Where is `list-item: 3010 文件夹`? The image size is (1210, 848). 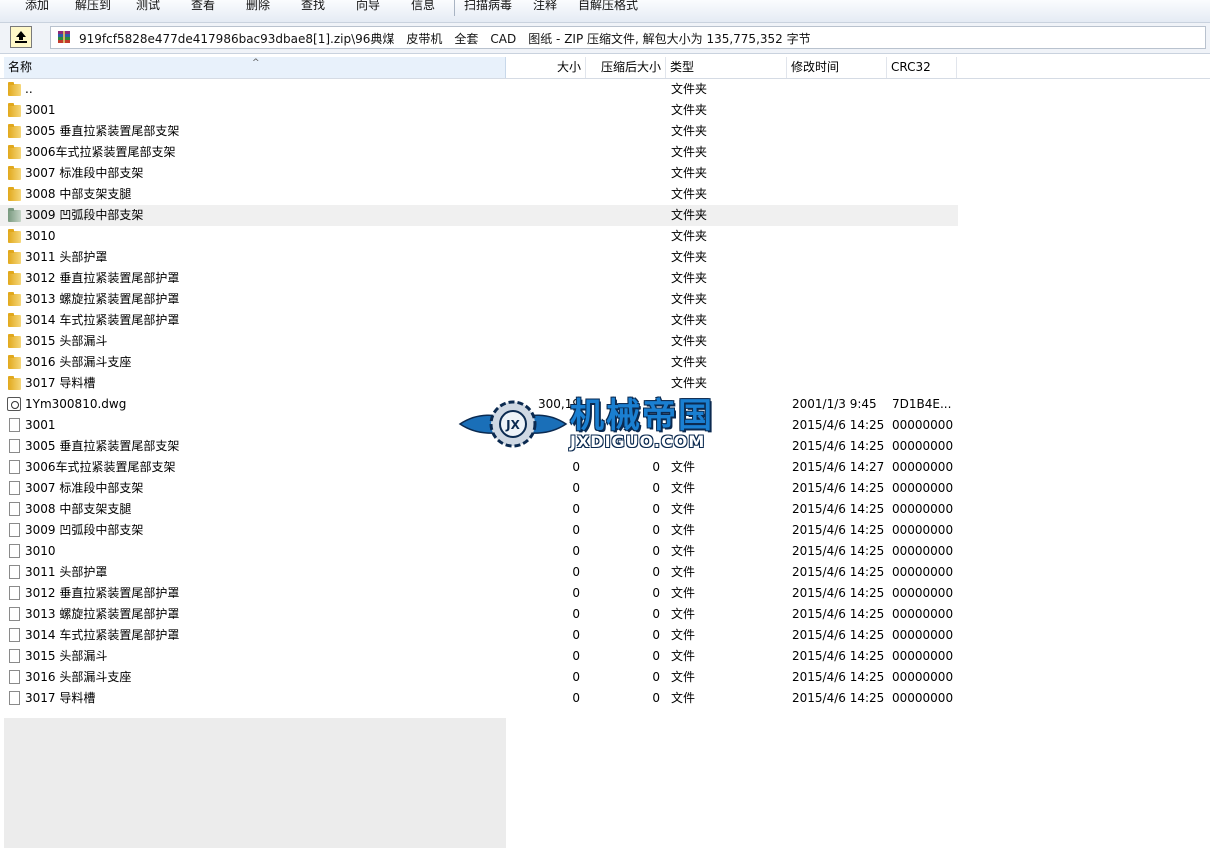 list-item: 3010 文件夹 is located at coordinates (479, 236).